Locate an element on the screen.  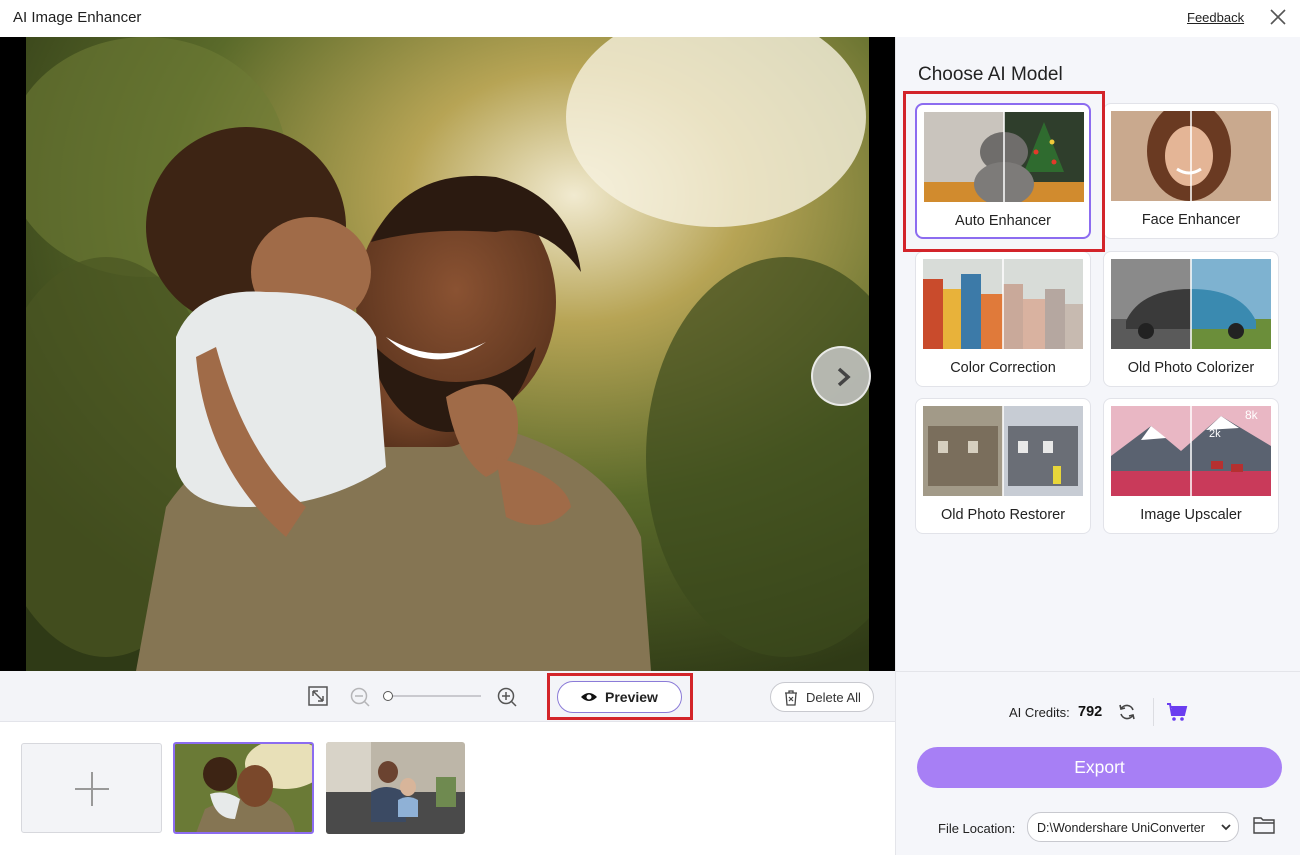
file-location-select: D:\Wondershare UniConverter is located at coordinates (1133, 827).